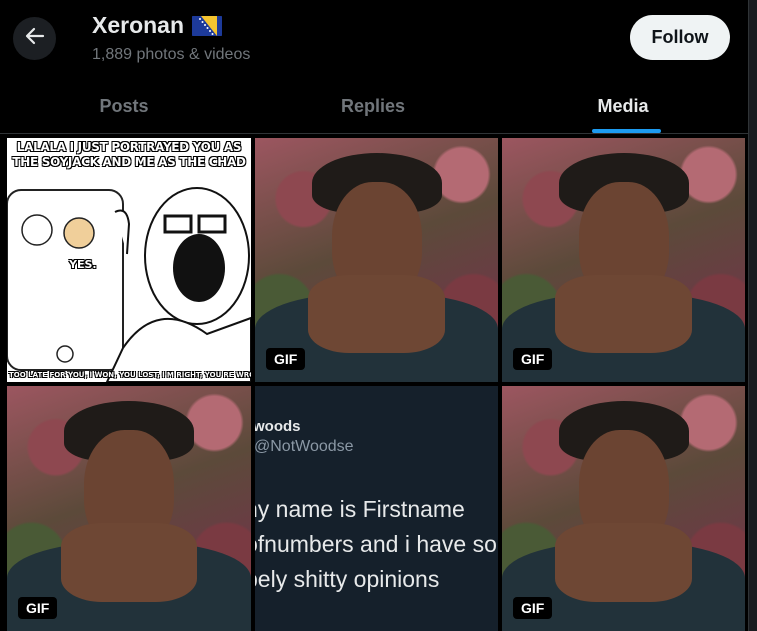  Describe the element at coordinates (347, 579) in the screenshot. I see `tweet-text-line: bely shitty opinions` at that location.